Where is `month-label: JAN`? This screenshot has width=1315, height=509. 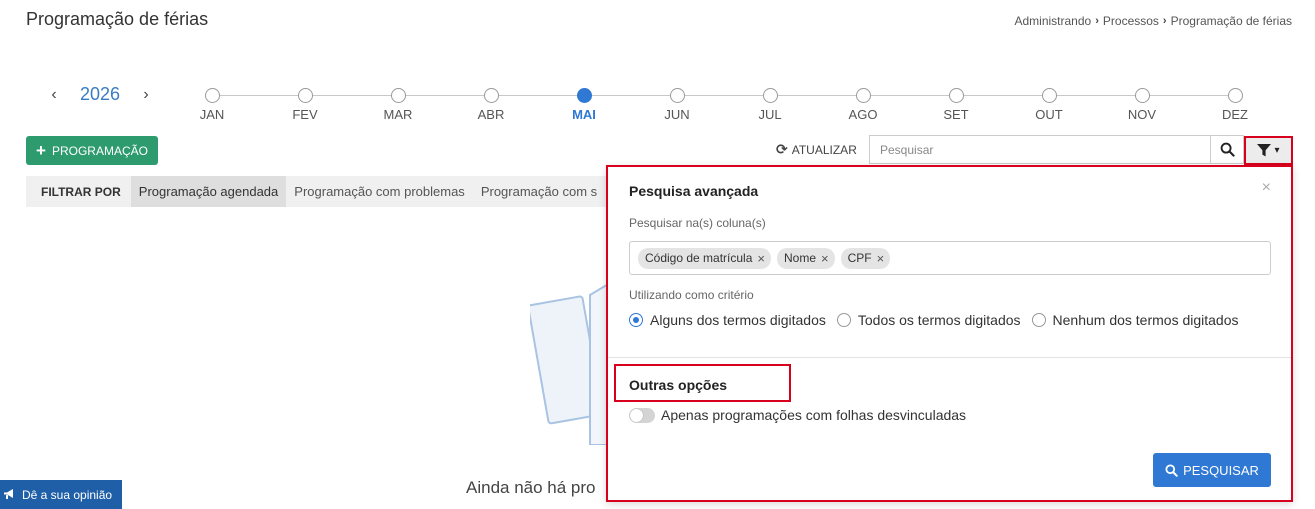 month-label: JAN is located at coordinates (212, 114).